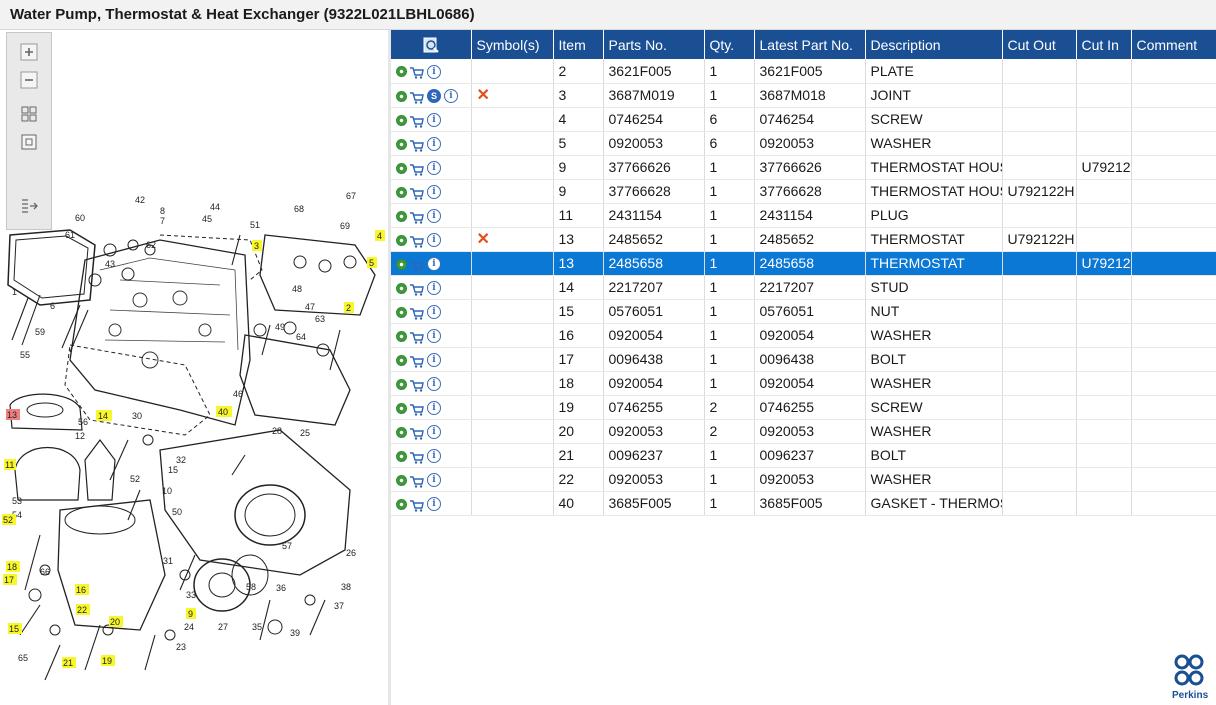 This screenshot has width=1216, height=705. What do you see at coordinates (803, 287) in the screenshot?
I see `table-row: i 14 2217207 1 2217207 STUD` at bounding box center [803, 287].